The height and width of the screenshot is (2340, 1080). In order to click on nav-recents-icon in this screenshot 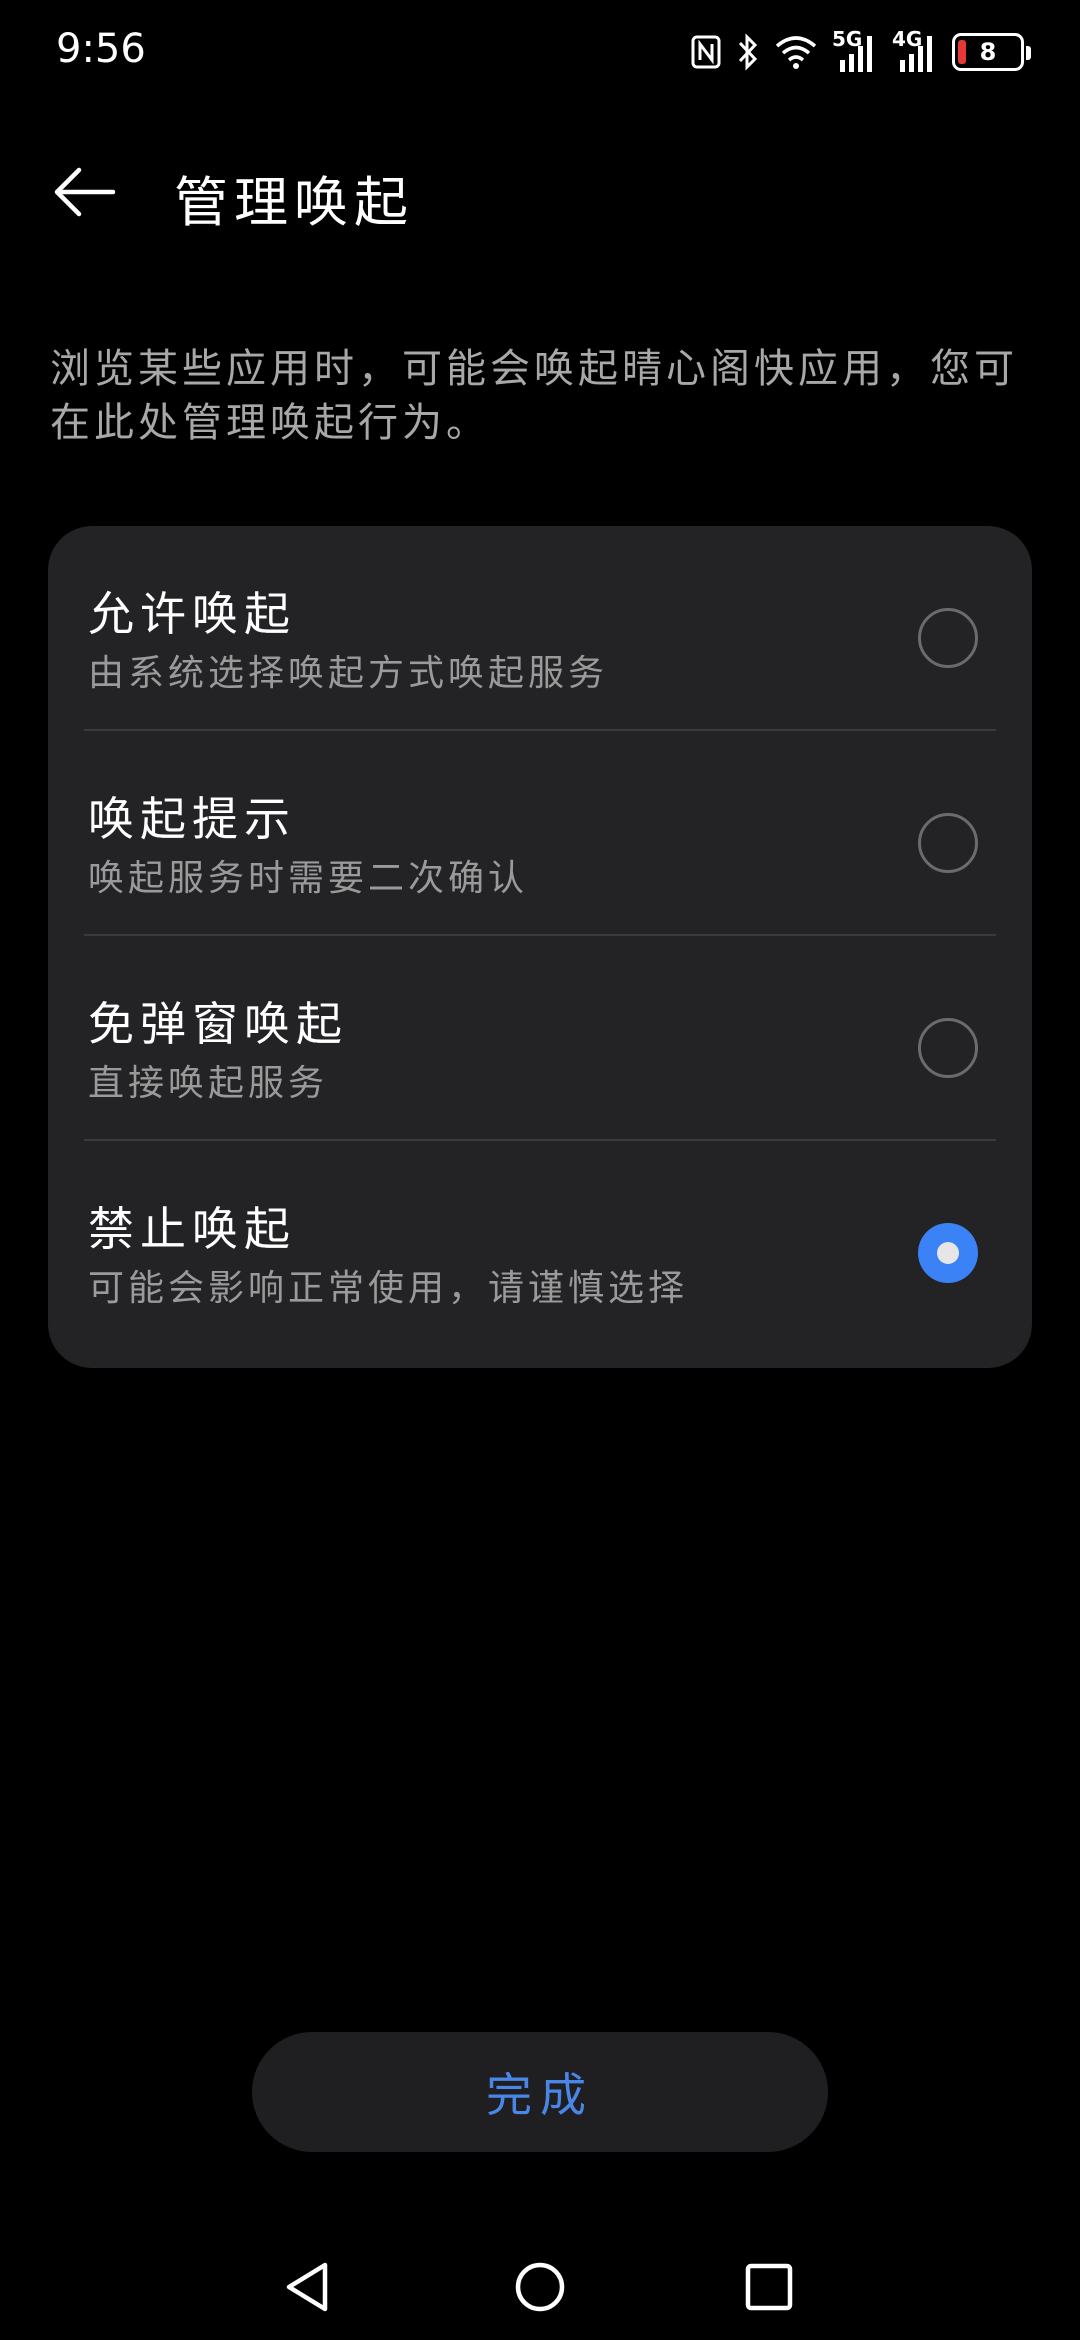, I will do `click(769, 2287)`.